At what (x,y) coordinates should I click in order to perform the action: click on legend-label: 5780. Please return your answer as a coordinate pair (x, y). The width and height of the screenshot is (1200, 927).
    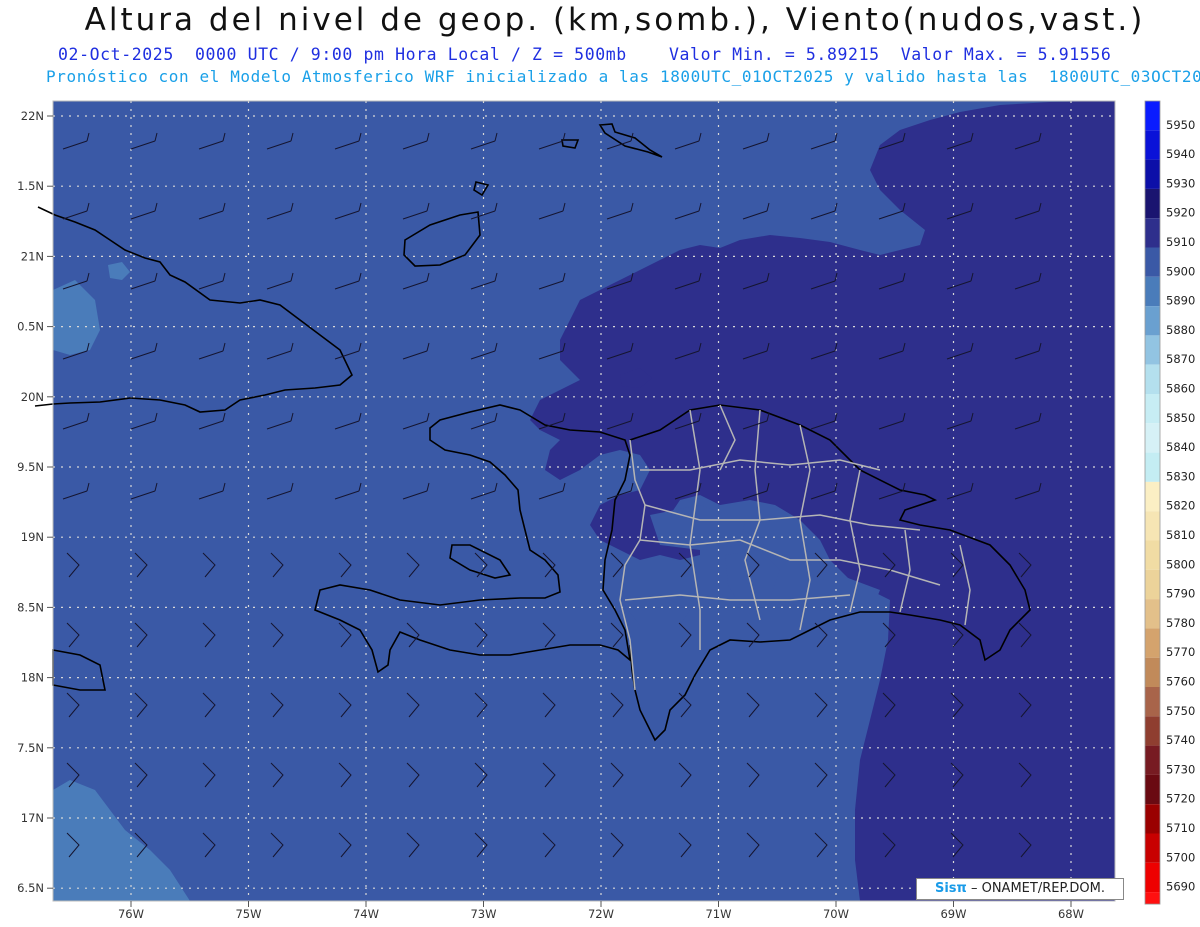
    Looking at the image, I should click on (1180, 623).